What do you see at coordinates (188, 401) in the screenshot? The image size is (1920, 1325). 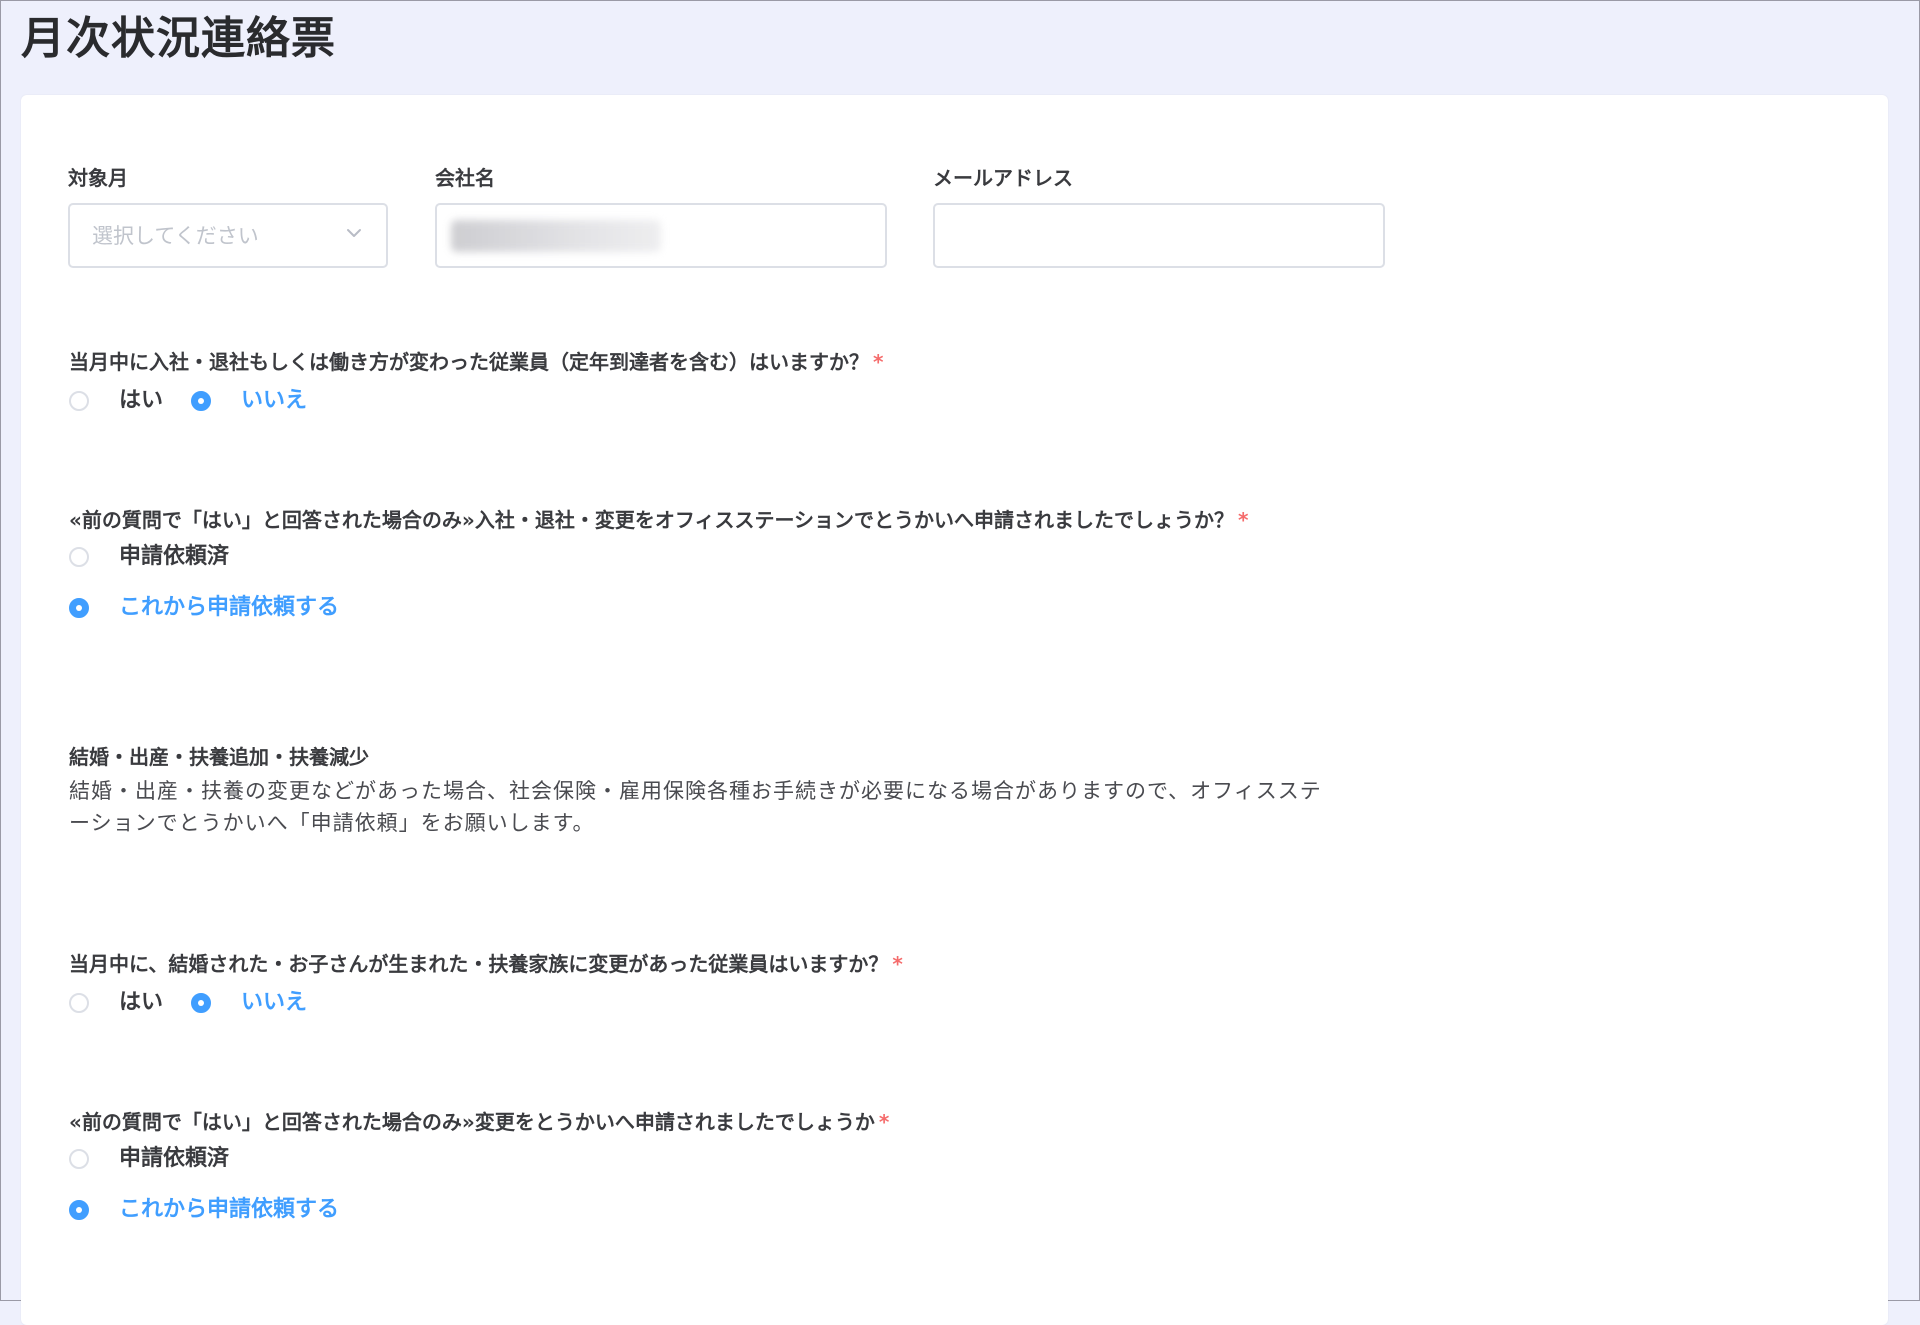 I see `question-1-radio-group: はい いいえ` at bounding box center [188, 401].